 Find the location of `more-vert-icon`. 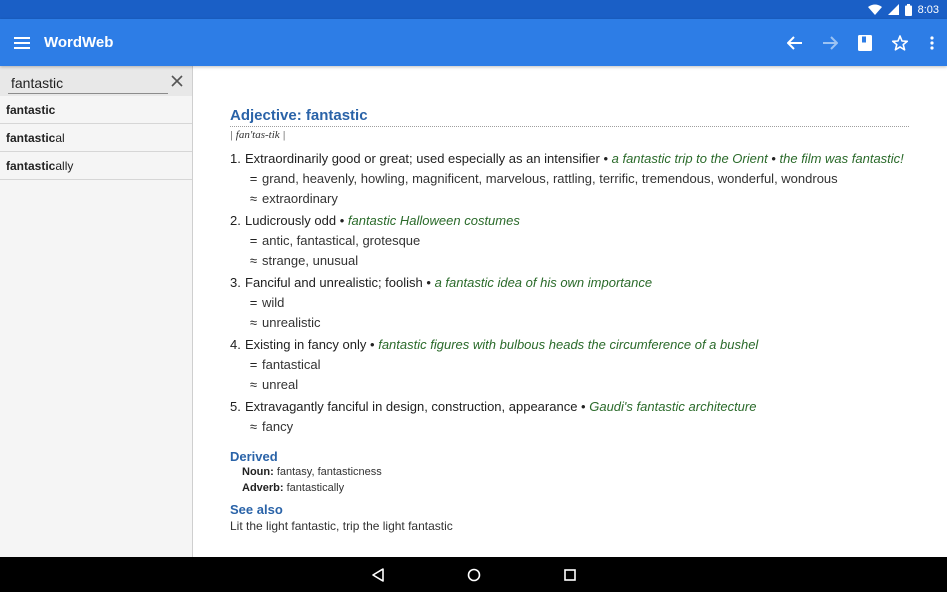

more-vert-icon is located at coordinates (932, 42).